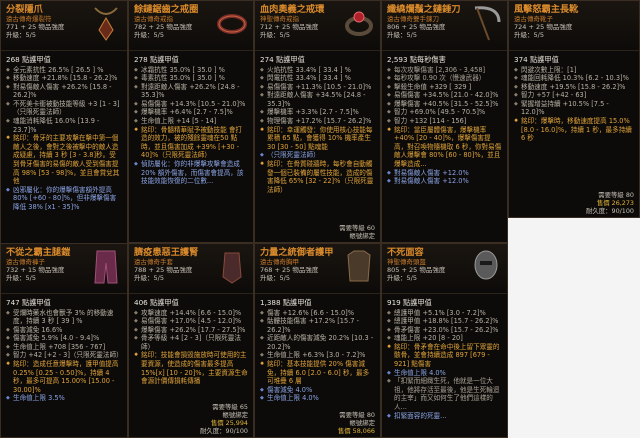 The width and height of the screenshot is (640, 438). Describe the element at coordinates (416, 59) in the screenshot. I see `dps-value: 2,593 點每秒傷害` at that location.